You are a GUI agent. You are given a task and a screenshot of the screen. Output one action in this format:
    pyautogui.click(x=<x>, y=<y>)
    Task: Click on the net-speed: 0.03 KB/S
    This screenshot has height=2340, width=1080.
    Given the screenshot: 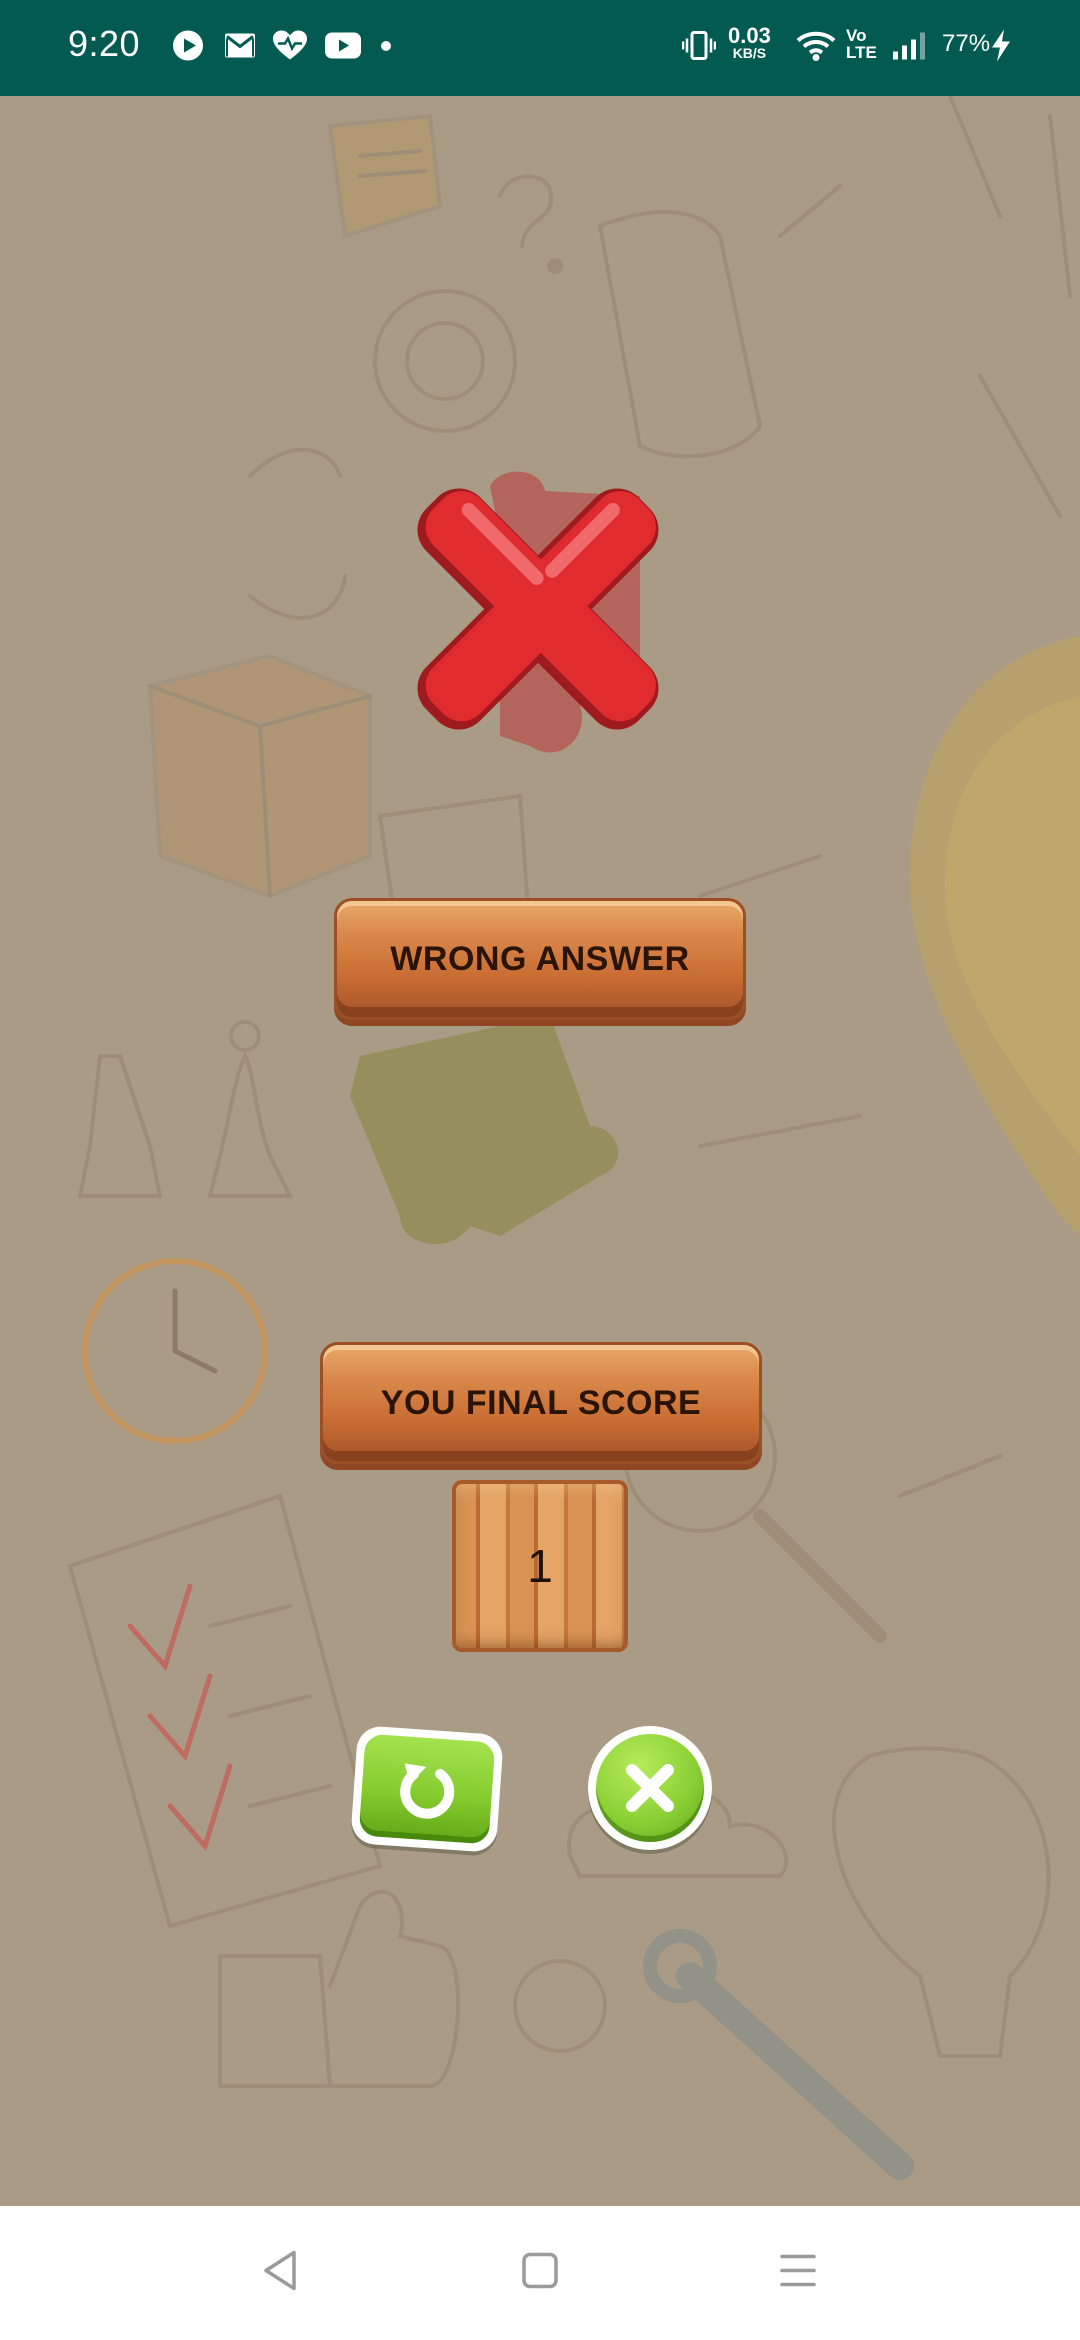 What is the action you would take?
    pyautogui.click(x=749, y=43)
    